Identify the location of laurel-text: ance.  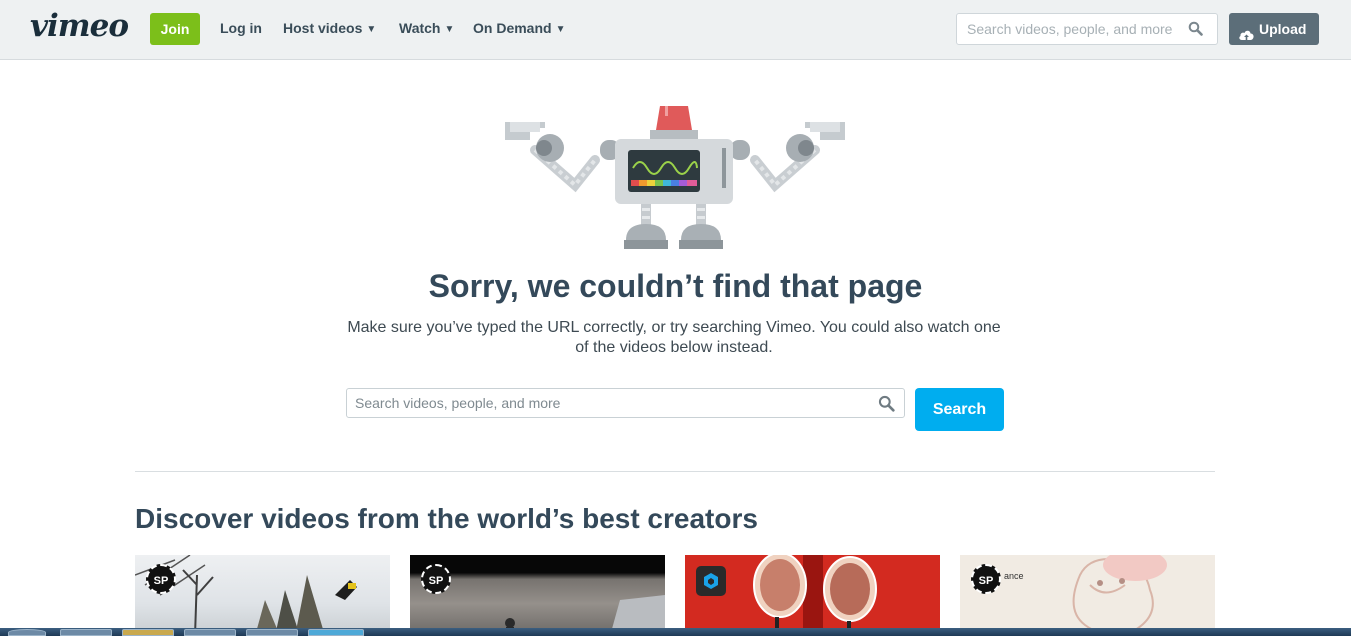
(1014, 576).